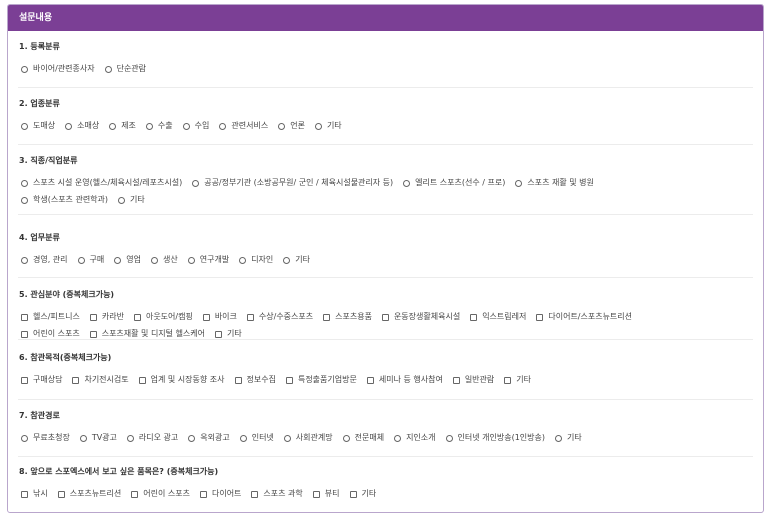 The image size is (773, 525). What do you see at coordinates (207, 260) in the screenshot?
I see `radio-option: 연구개발` at bounding box center [207, 260].